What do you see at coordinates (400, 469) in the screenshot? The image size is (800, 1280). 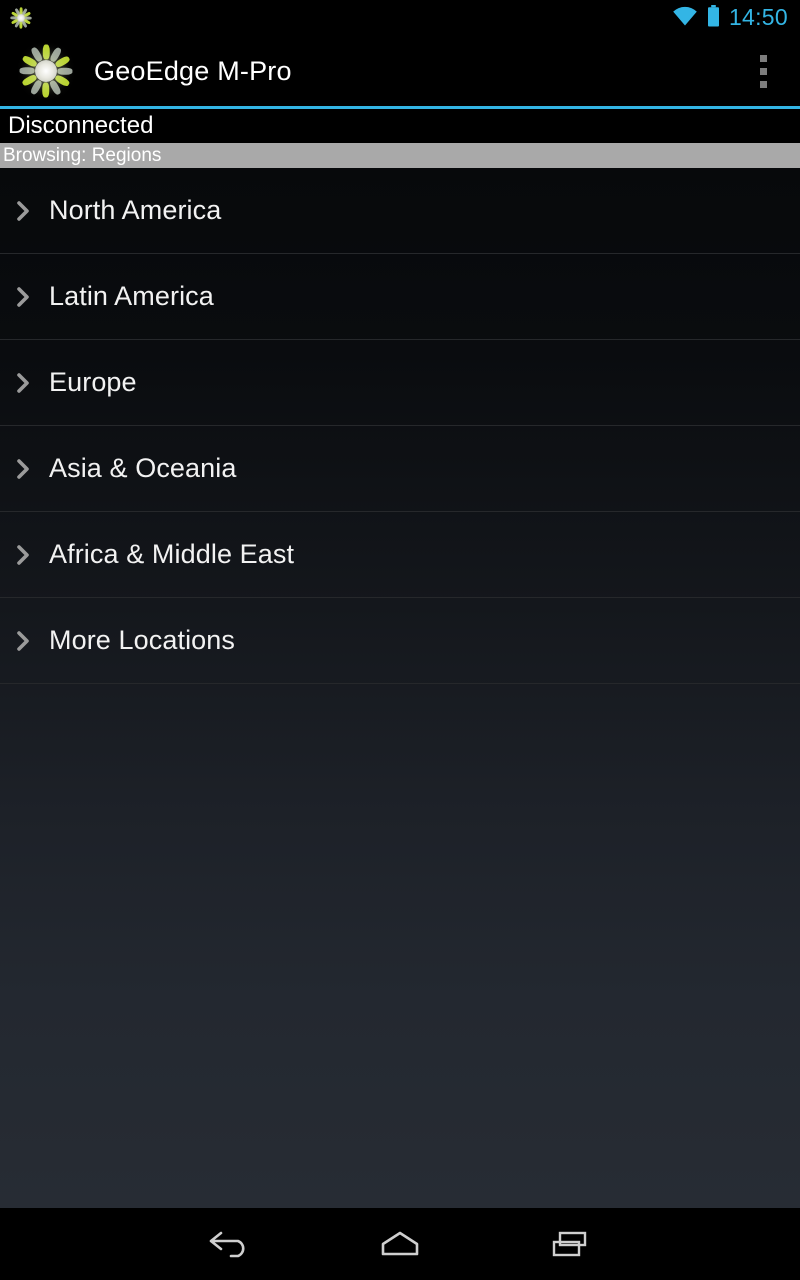 I see `region-list-item: Asia & Oceania` at bounding box center [400, 469].